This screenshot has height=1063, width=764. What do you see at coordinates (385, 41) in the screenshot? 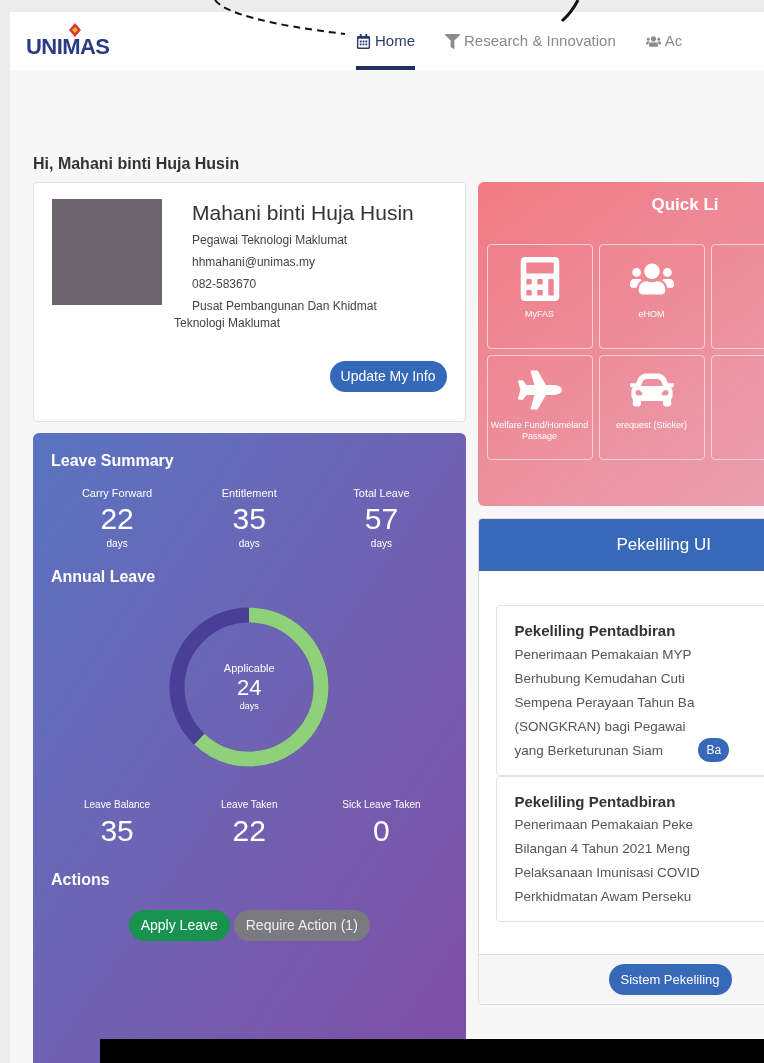
I see `nav-tab: Home` at bounding box center [385, 41].